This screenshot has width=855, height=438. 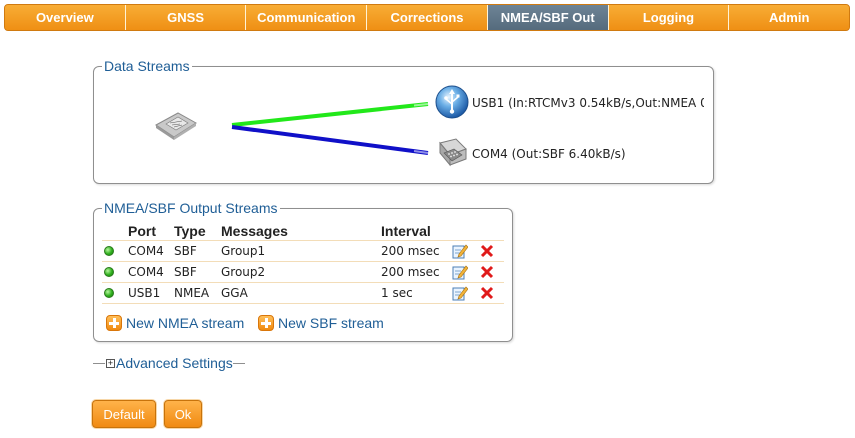 What do you see at coordinates (463, 231) in the screenshot?
I see `header-edit` at bounding box center [463, 231].